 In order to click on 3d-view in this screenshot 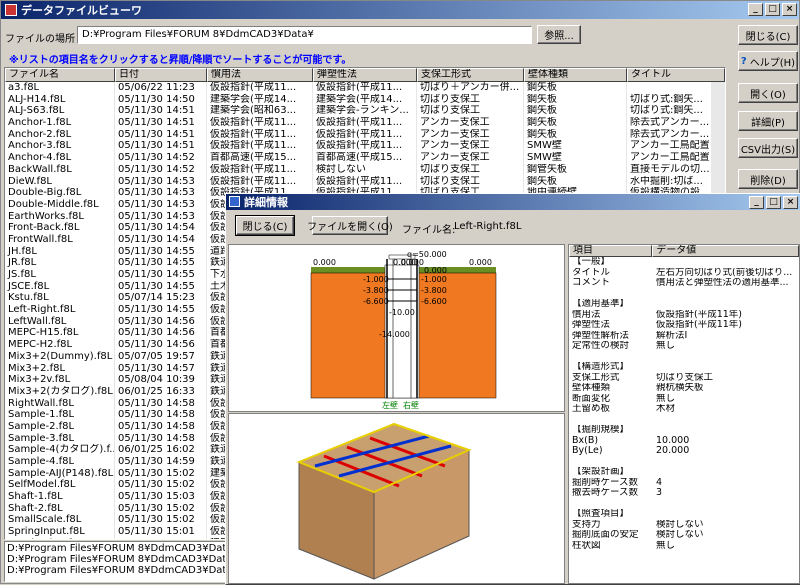, I will do `click(396, 498)`.